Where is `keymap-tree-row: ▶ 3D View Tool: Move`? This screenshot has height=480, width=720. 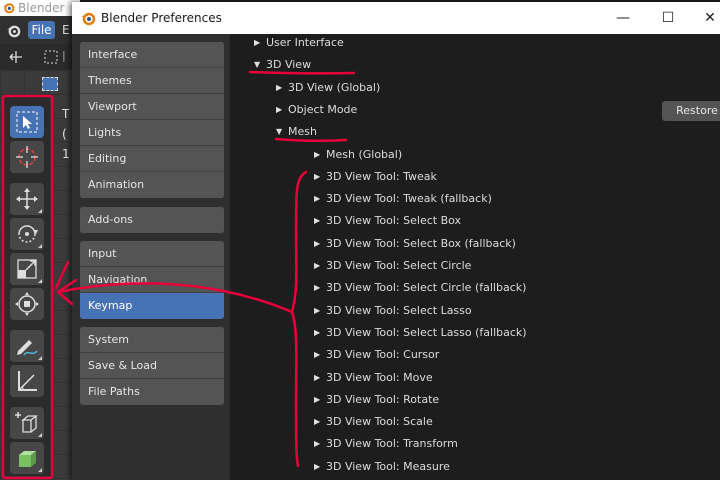
keymap-tree-row: ▶ 3D View Tool: Move is located at coordinates (373, 378).